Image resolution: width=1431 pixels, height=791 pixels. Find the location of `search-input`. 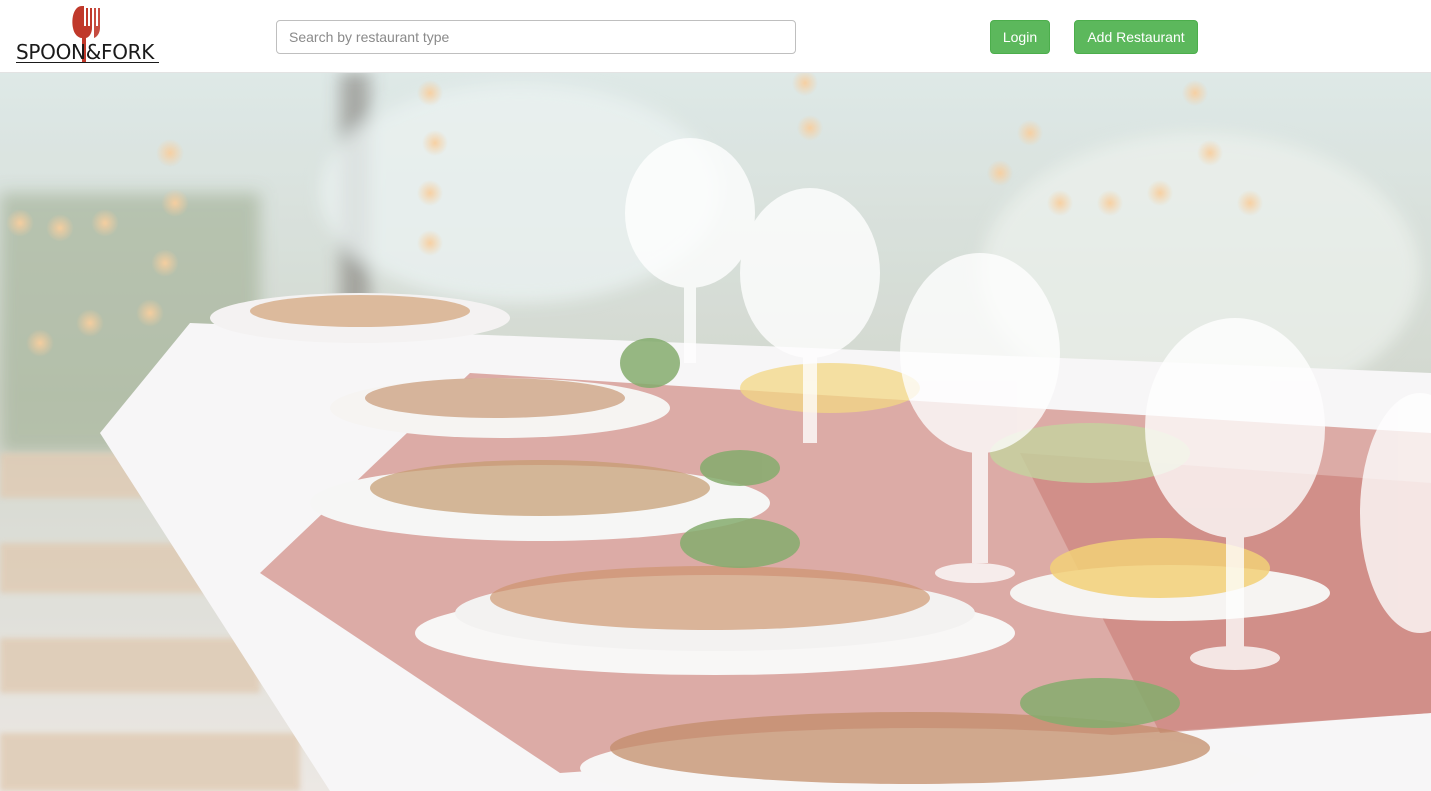

search-input is located at coordinates (536, 37).